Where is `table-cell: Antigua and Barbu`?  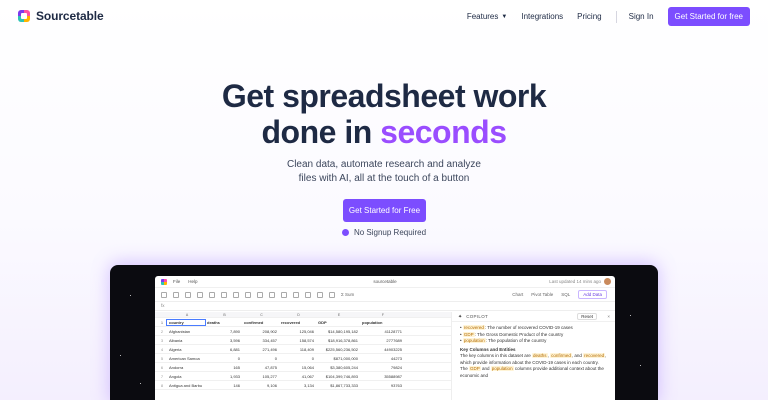
table-cell: Antigua and Barbu is located at coordinates (186, 385).